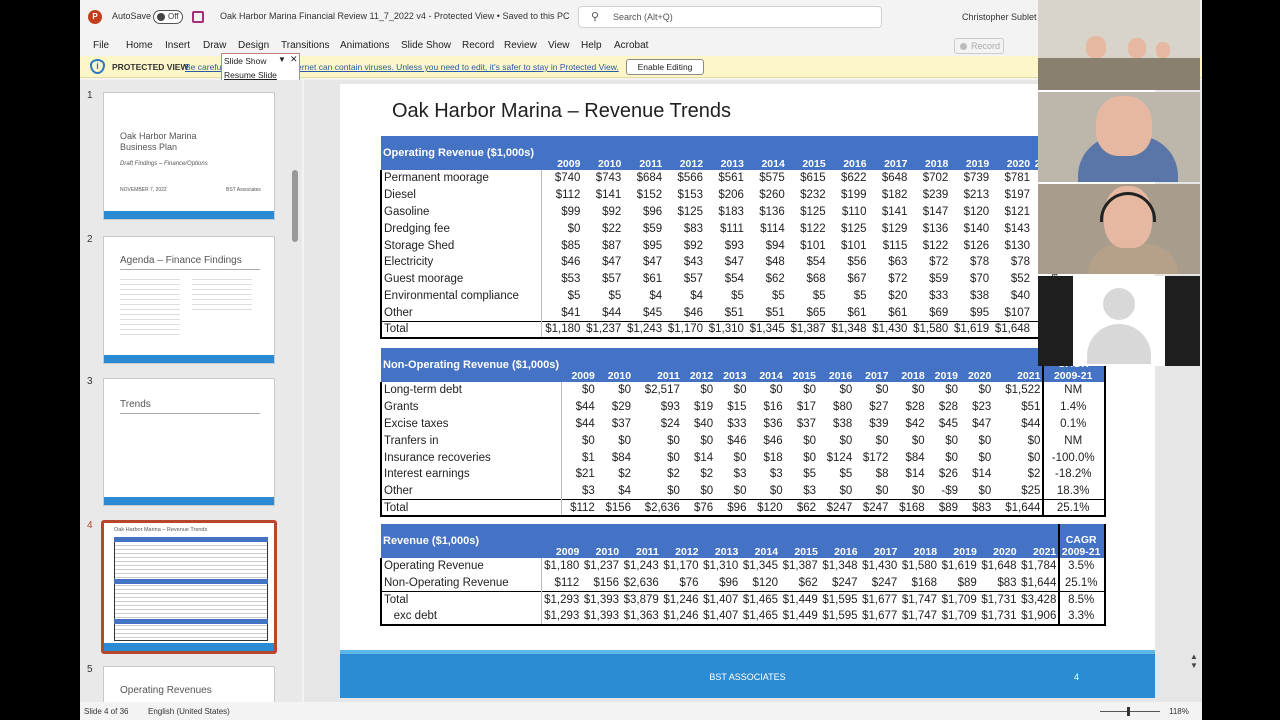 This screenshot has width=1280, height=720. What do you see at coordinates (979, 312) in the screenshot?
I see `table-cell: $95` at bounding box center [979, 312].